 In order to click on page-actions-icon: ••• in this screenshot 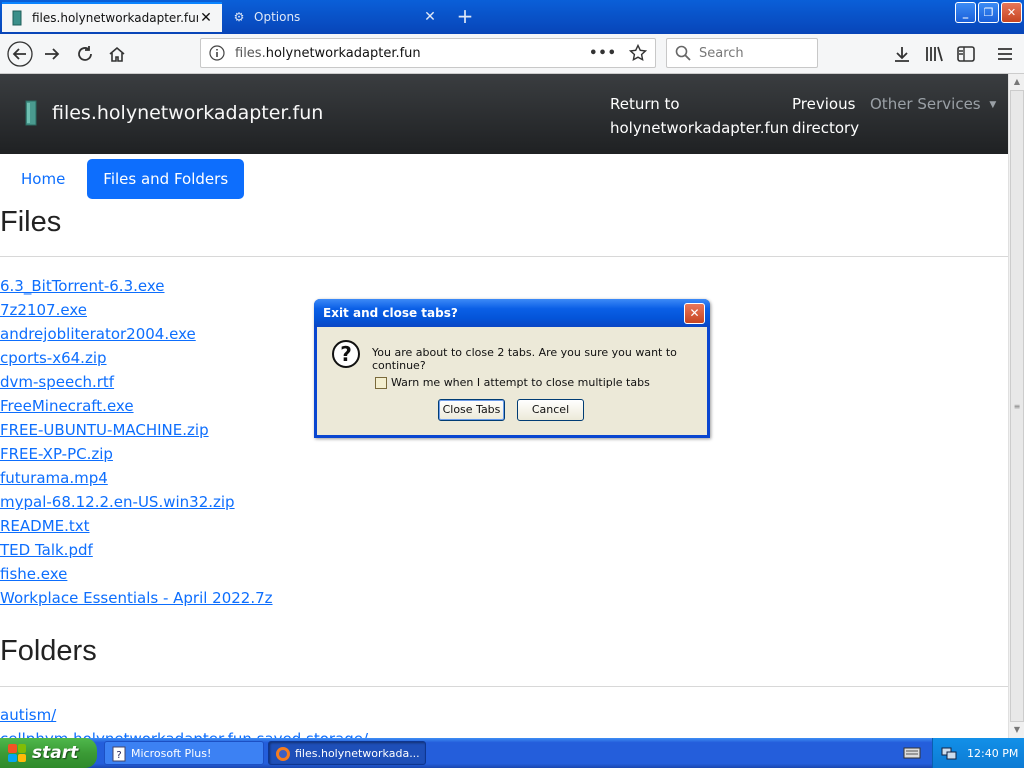, I will do `click(603, 53)`.